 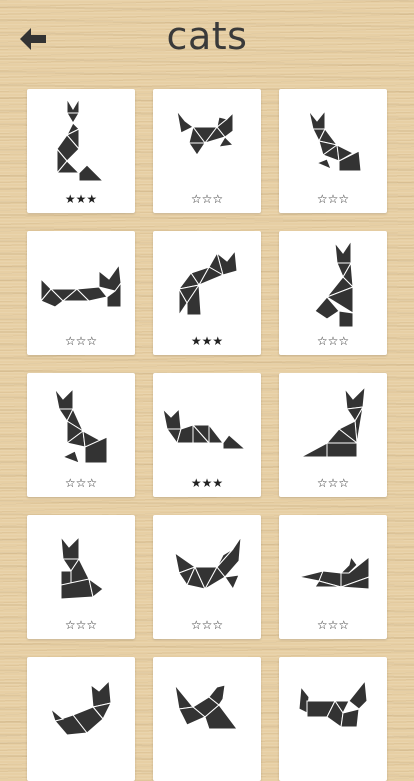 I want to click on level-card-1: ★★★, so click(x=81, y=151).